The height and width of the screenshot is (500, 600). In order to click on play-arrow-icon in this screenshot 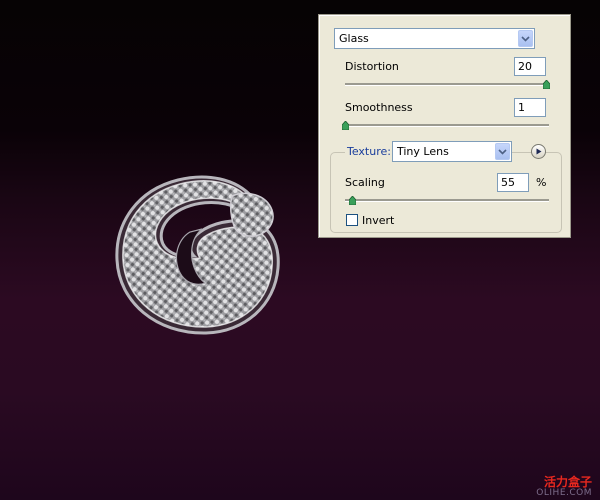, I will do `click(538, 151)`.